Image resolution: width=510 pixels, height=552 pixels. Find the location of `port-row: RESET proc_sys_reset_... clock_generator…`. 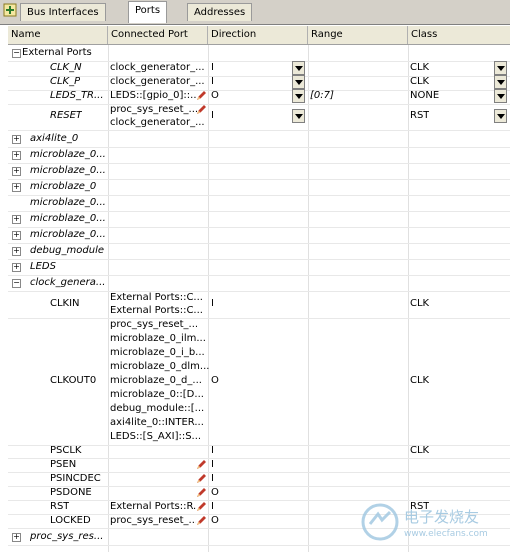

port-row: RESET proc_sys_reset_... clock_generator… is located at coordinates (259, 116).